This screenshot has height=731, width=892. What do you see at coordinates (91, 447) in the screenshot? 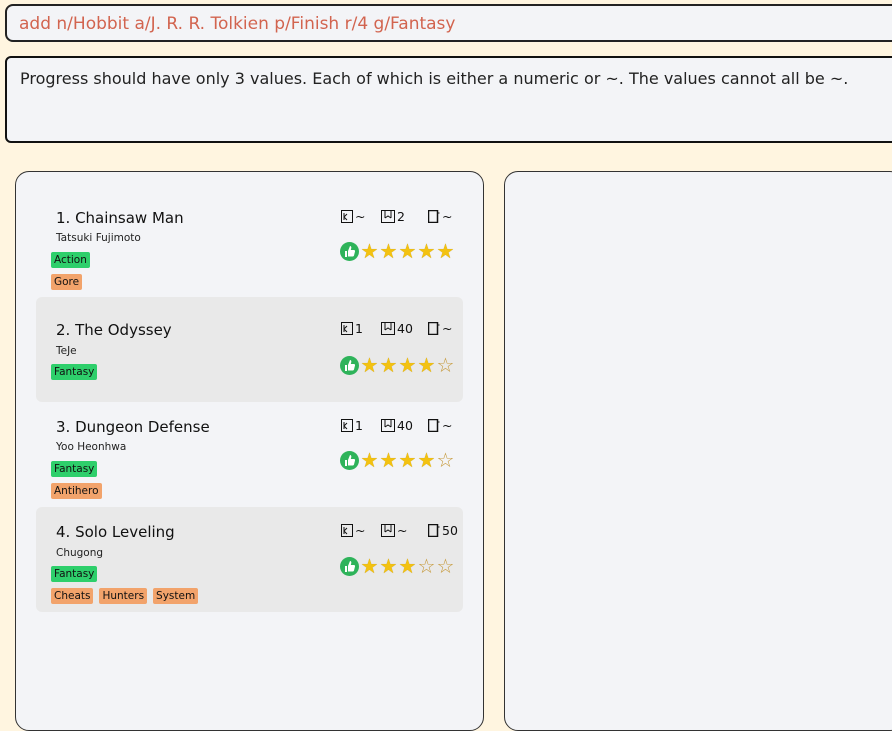
I see `book-author: Yoo Heonhwa` at bounding box center [91, 447].